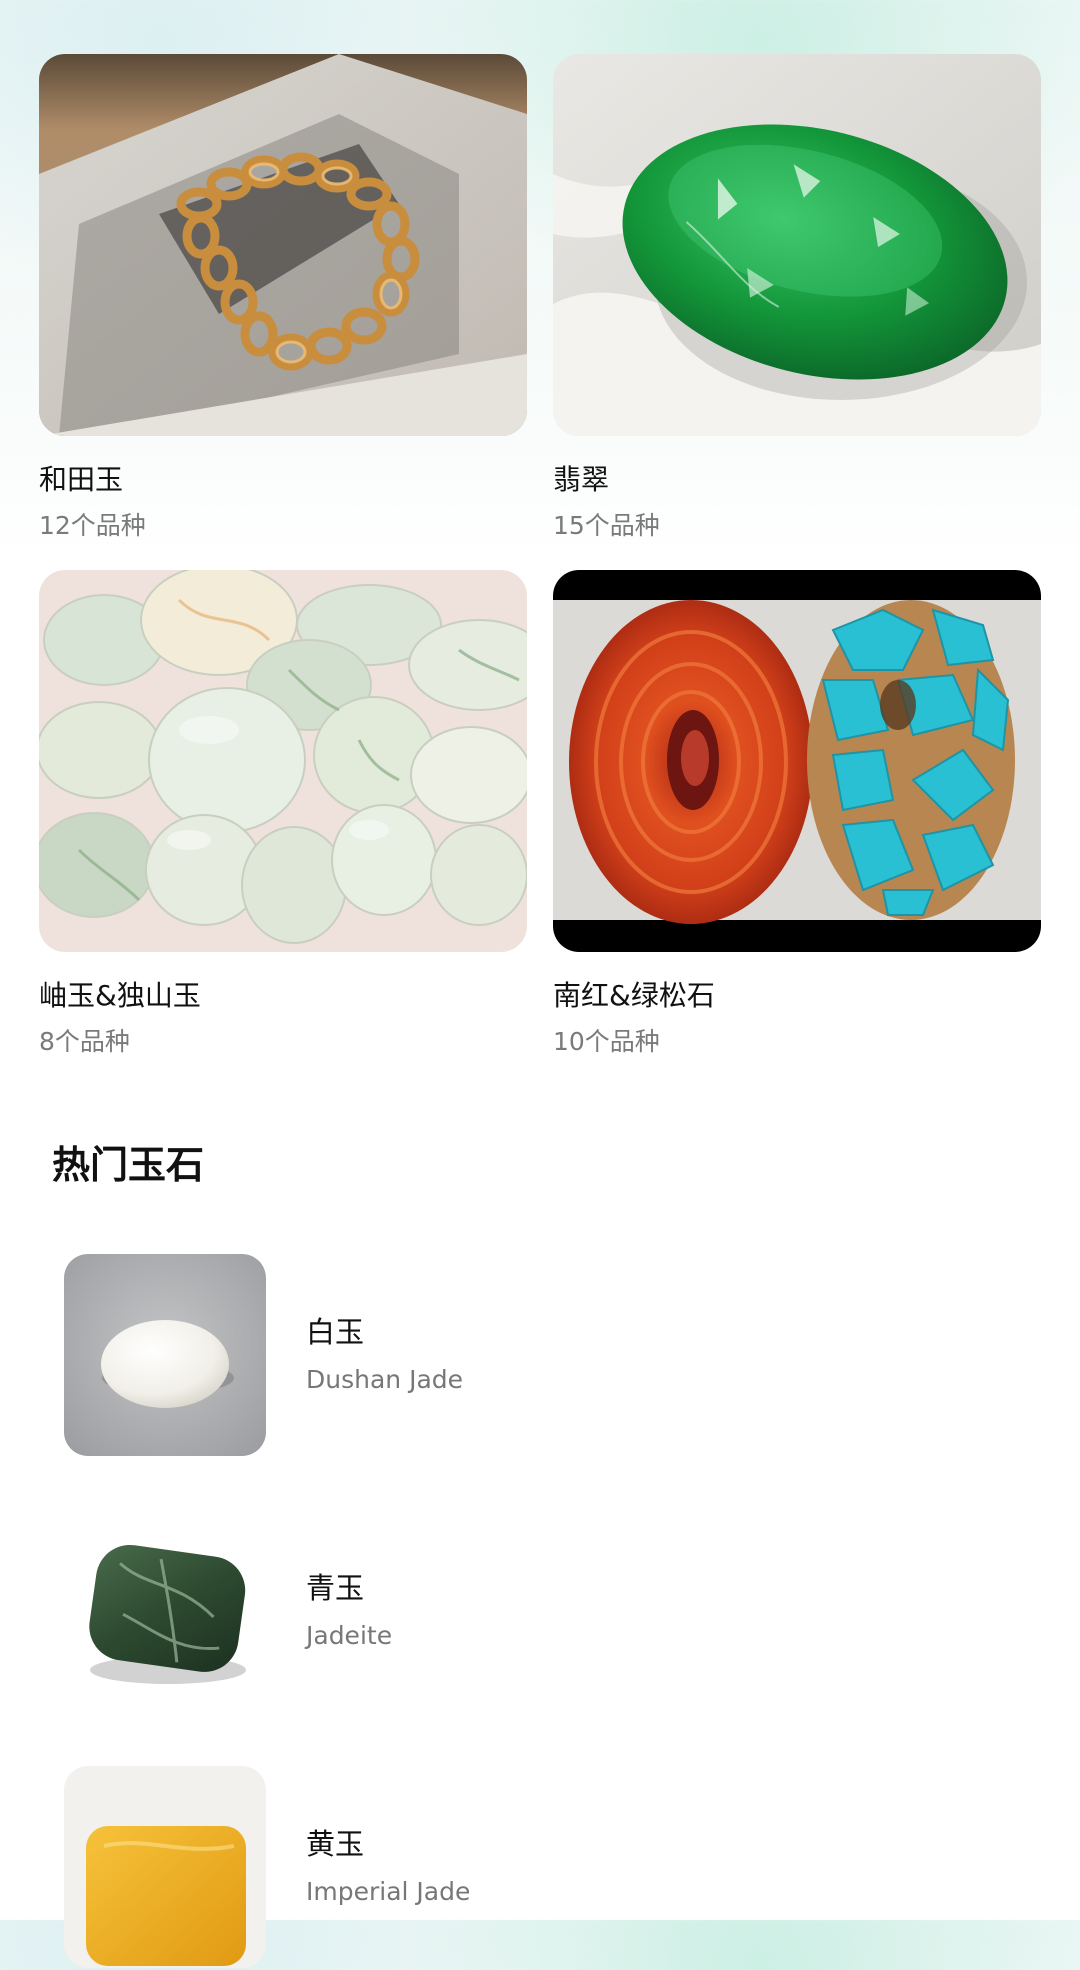 This screenshot has width=1080, height=1970. I want to click on hot-item-name: 黄玉, so click(335, 1844).